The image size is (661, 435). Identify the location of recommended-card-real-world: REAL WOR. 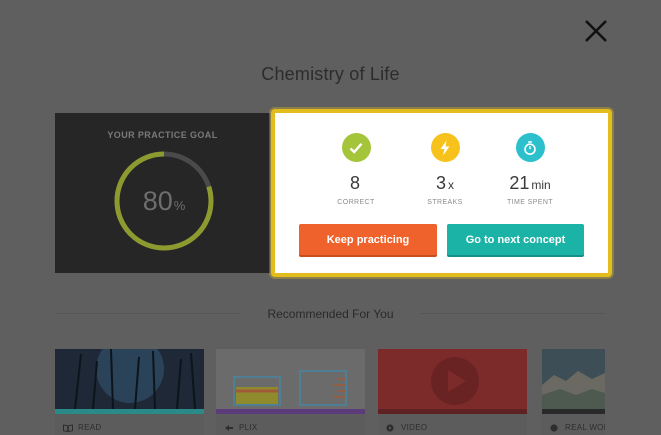
(573, 392).